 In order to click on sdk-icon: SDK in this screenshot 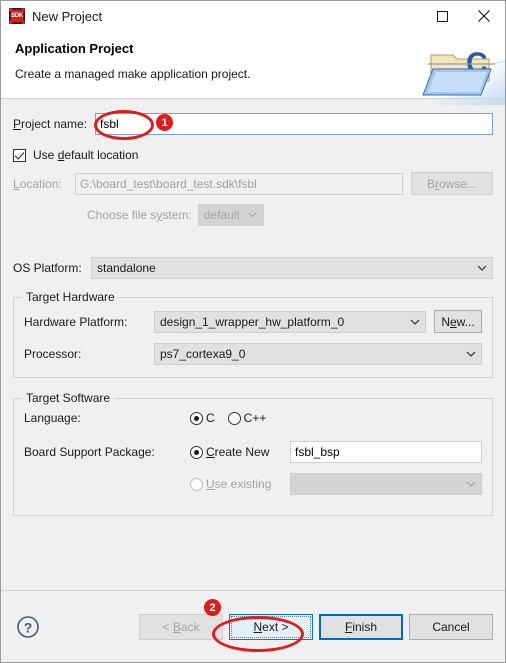, I will do `click(17, 16)`.